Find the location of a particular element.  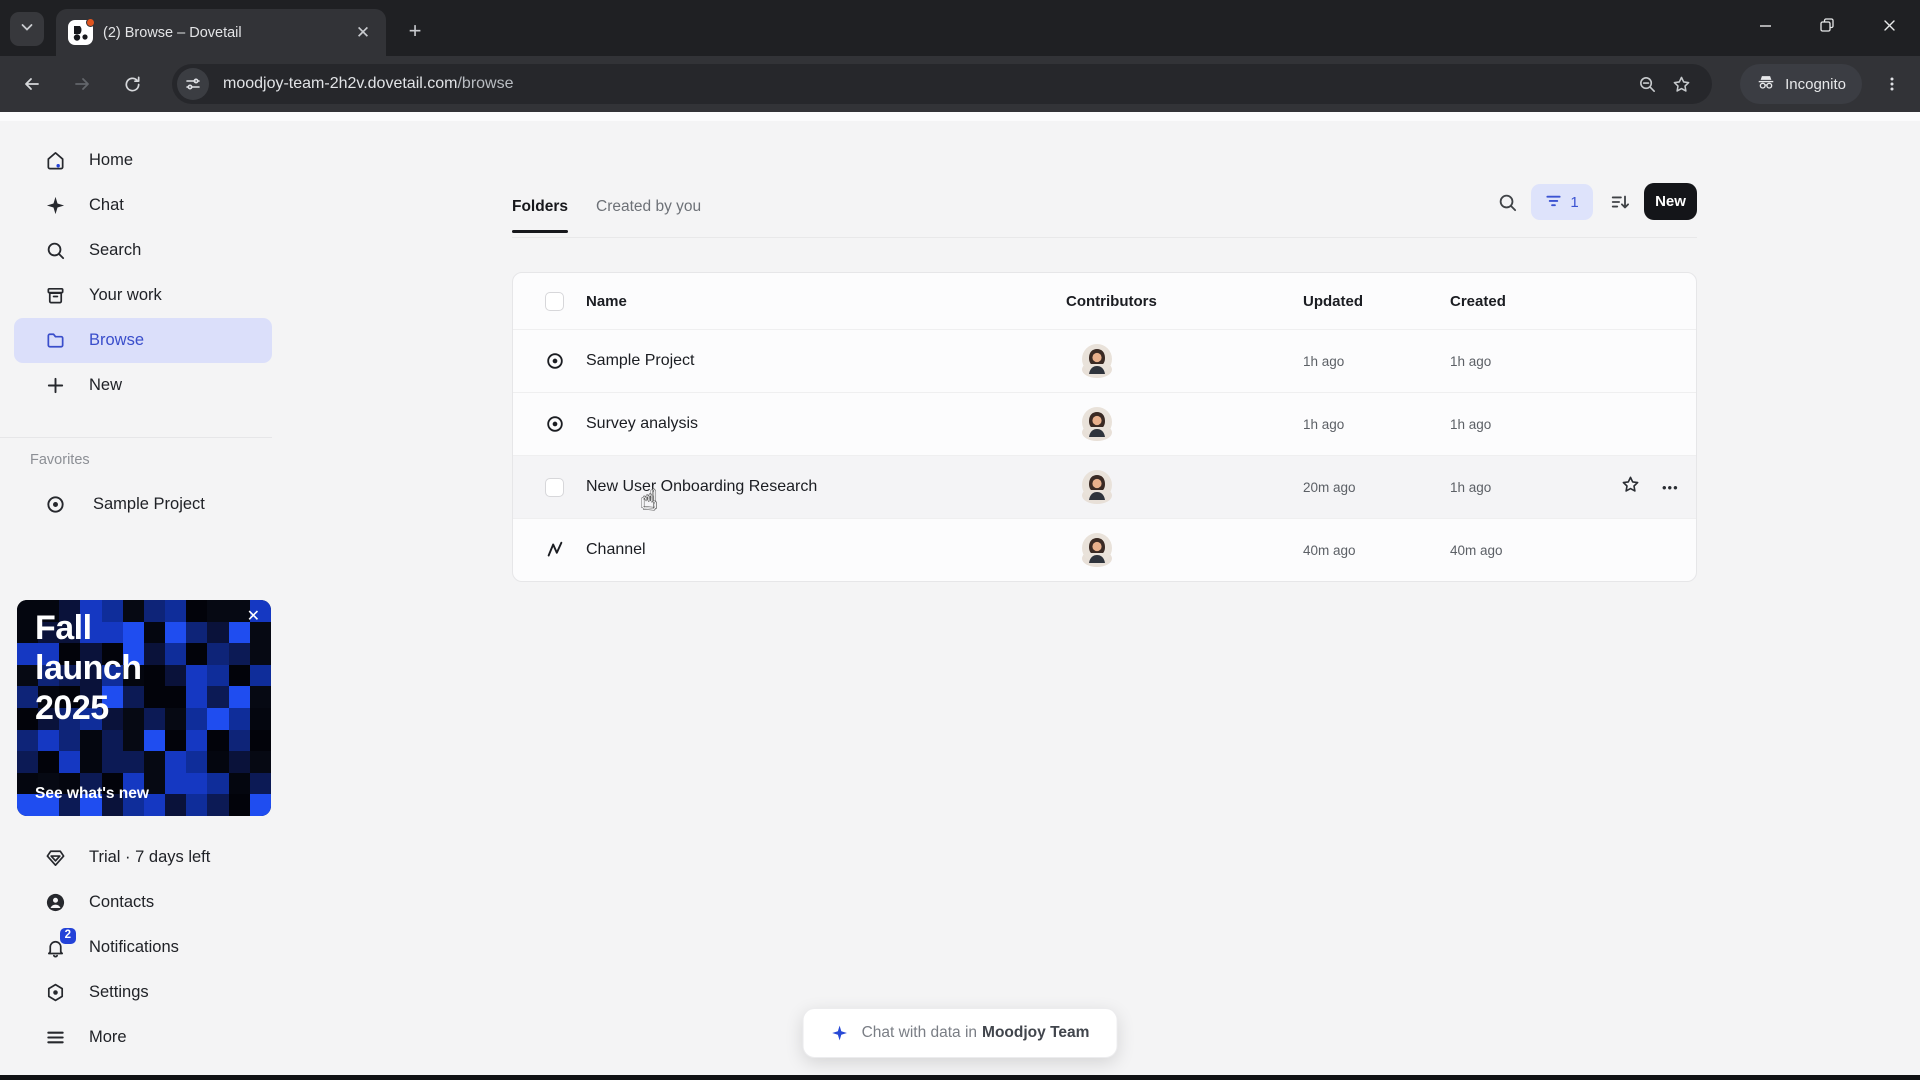

favorite-item-sample-project: Sample Project is located at coordinates (143, 504).